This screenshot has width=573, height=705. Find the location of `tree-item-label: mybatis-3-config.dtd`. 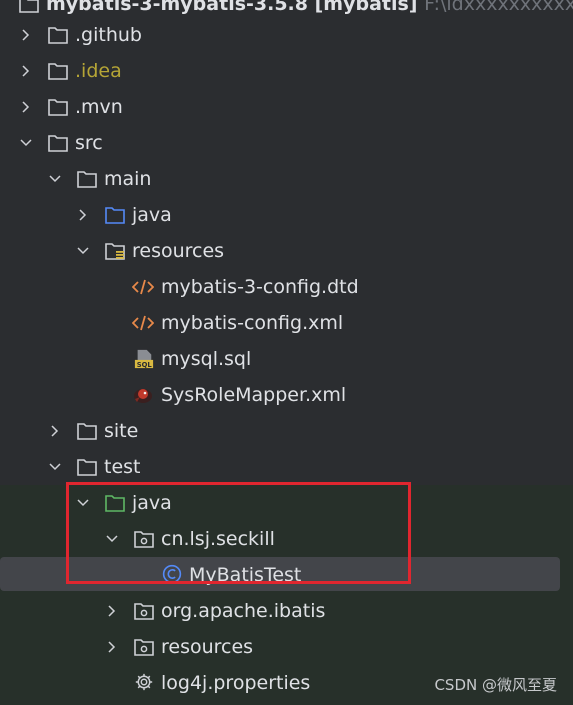

tree-item-label: mybatis-3-config.dtd is located at coordinates (260, 287).